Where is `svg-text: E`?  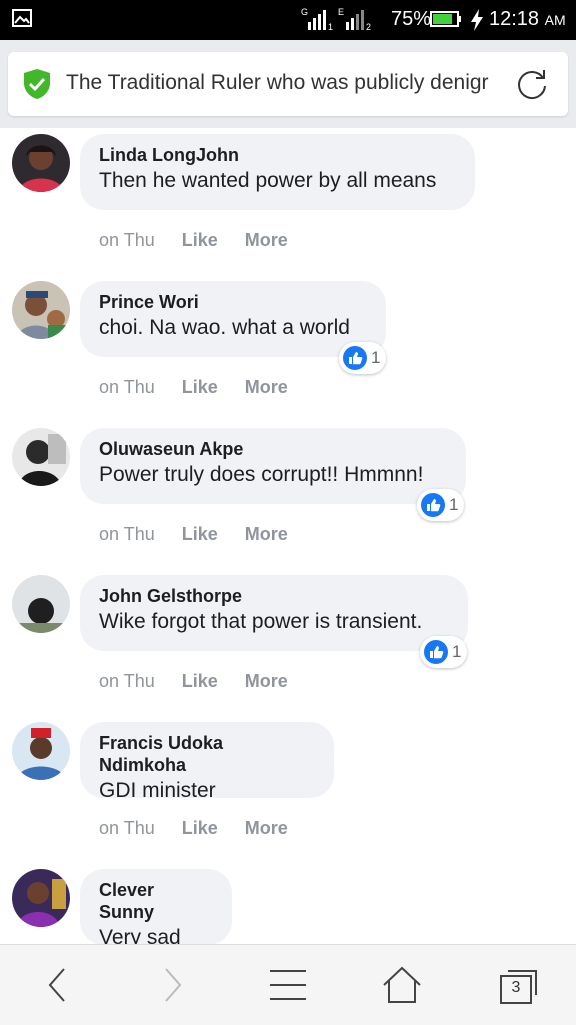
svg-text: E is located at coordinates (341, 12).